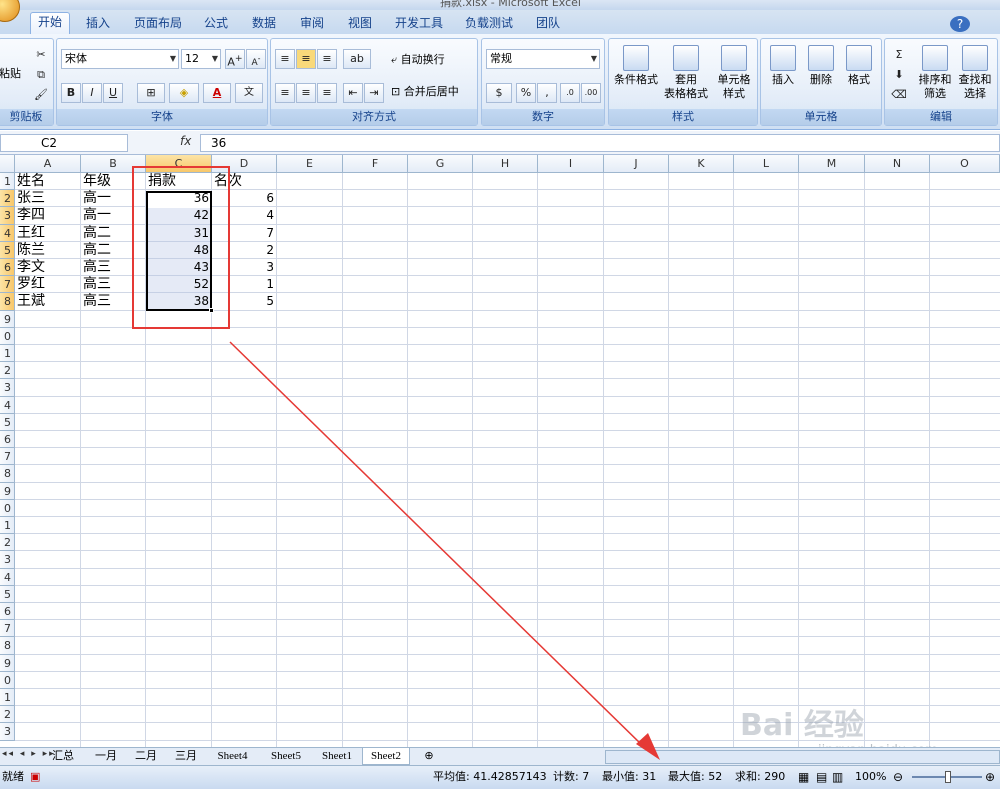 The image size is (1000, 789). I want to click on sheet-tab-4: Sheet4, so click(232, 756).